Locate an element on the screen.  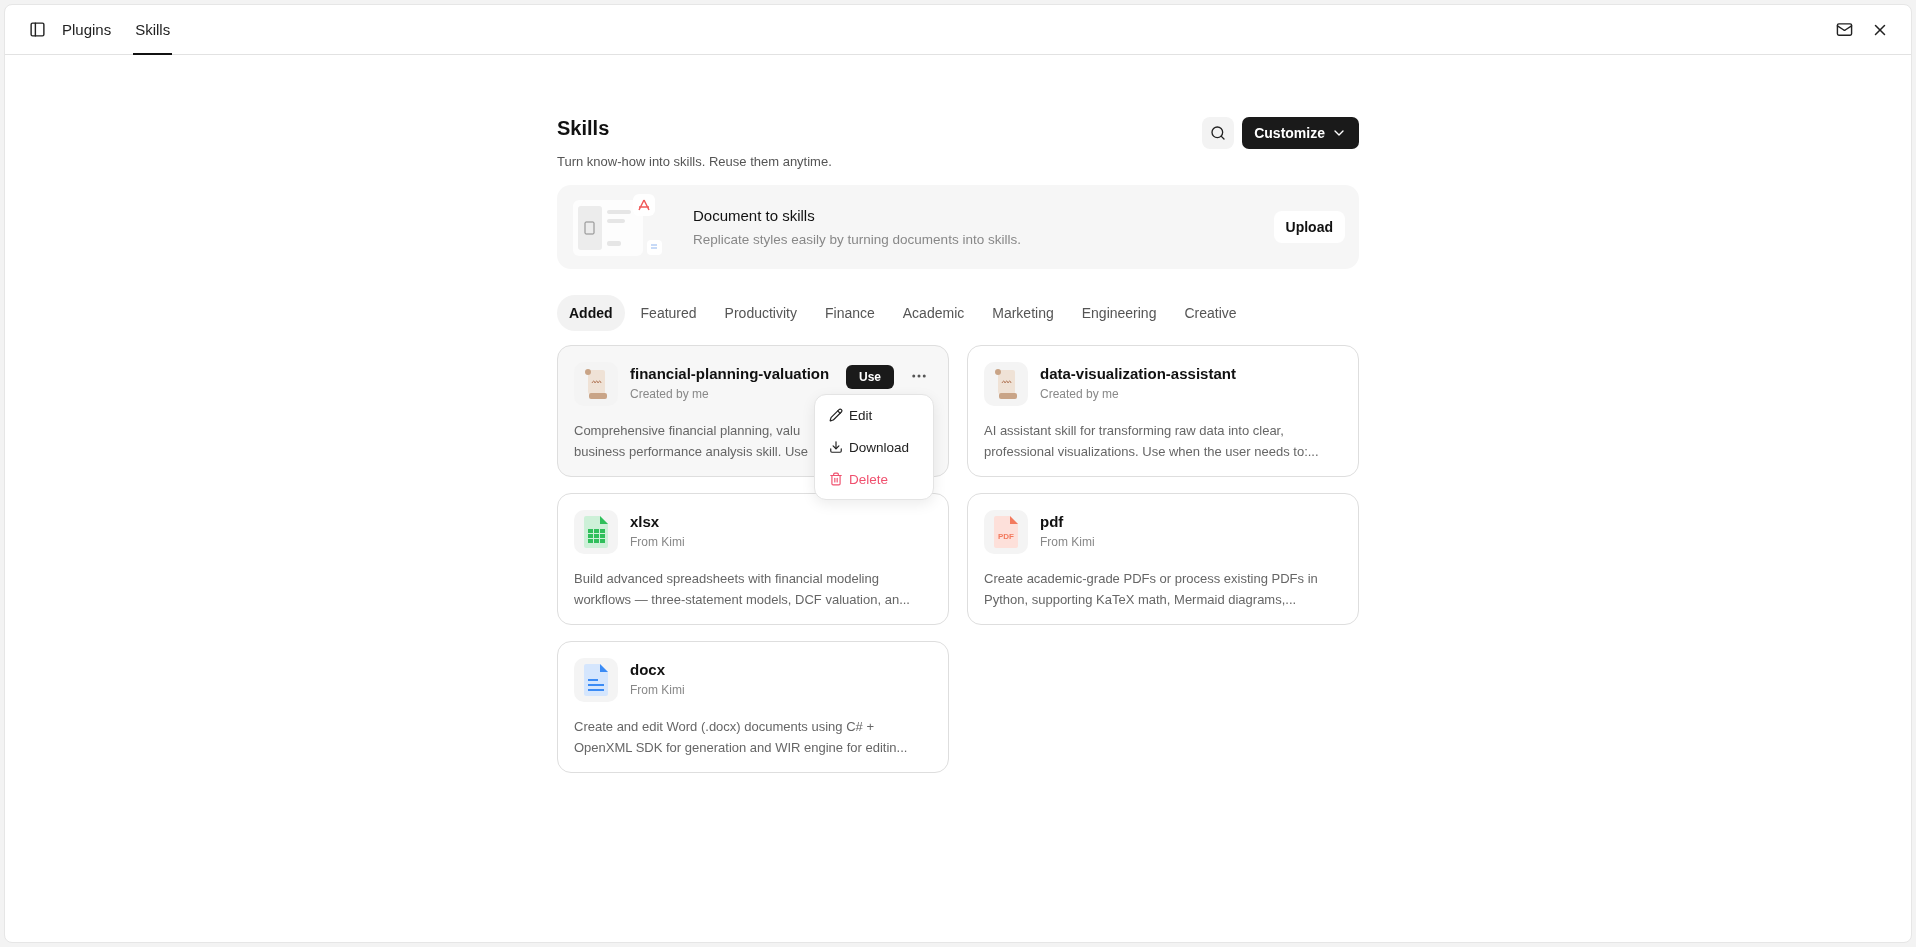
spreadsheet-icon is located at coordinates (596, 532).